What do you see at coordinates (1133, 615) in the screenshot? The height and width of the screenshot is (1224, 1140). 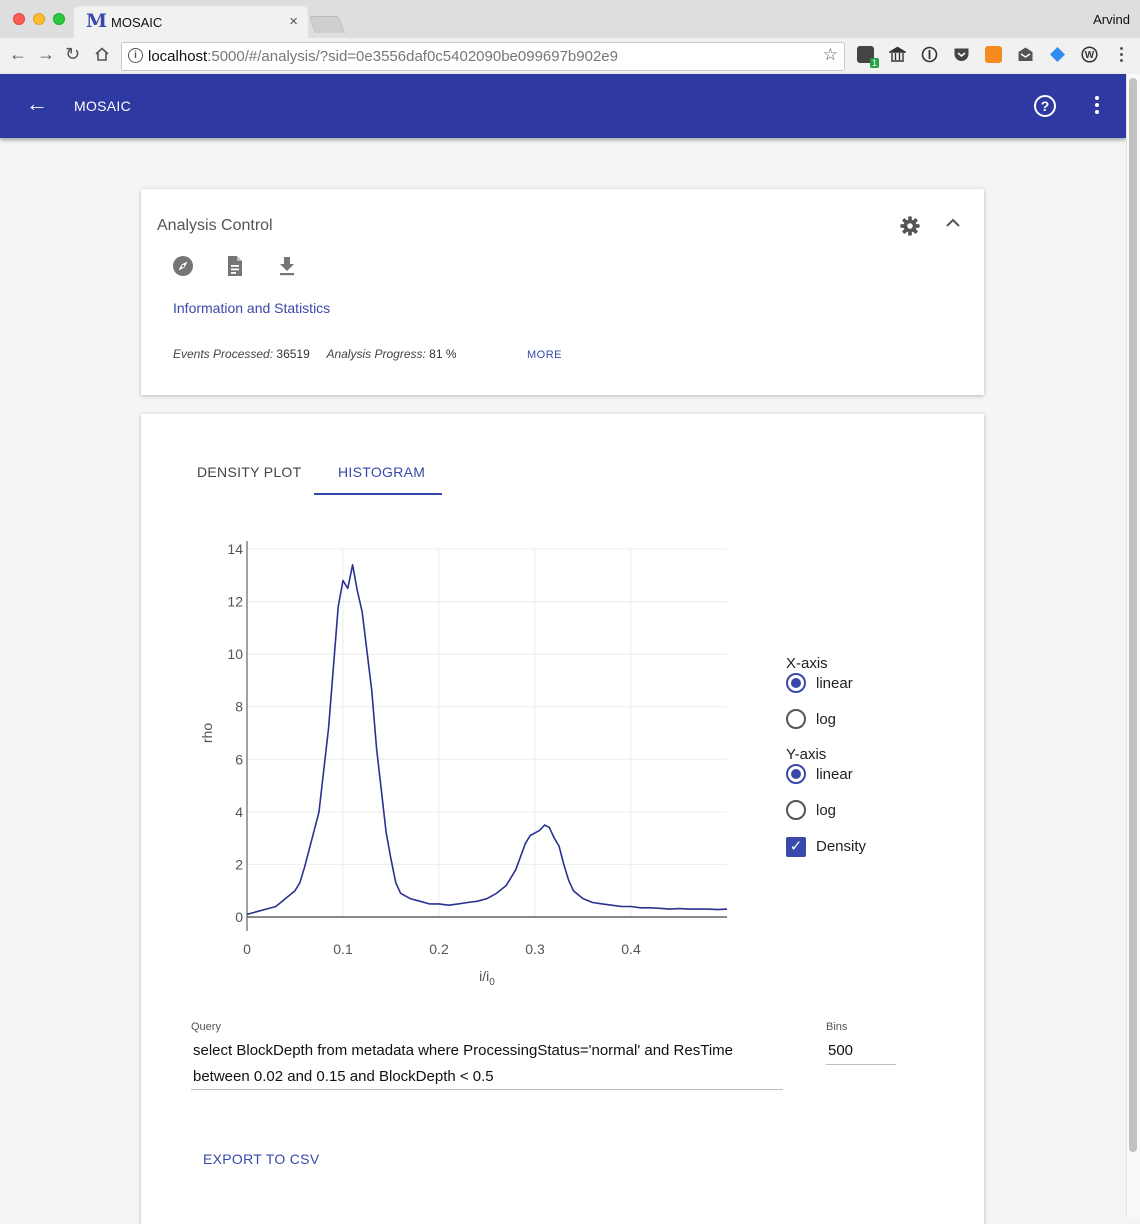 I see `scrollbar-thumb` at bounding box center [1133, 615].